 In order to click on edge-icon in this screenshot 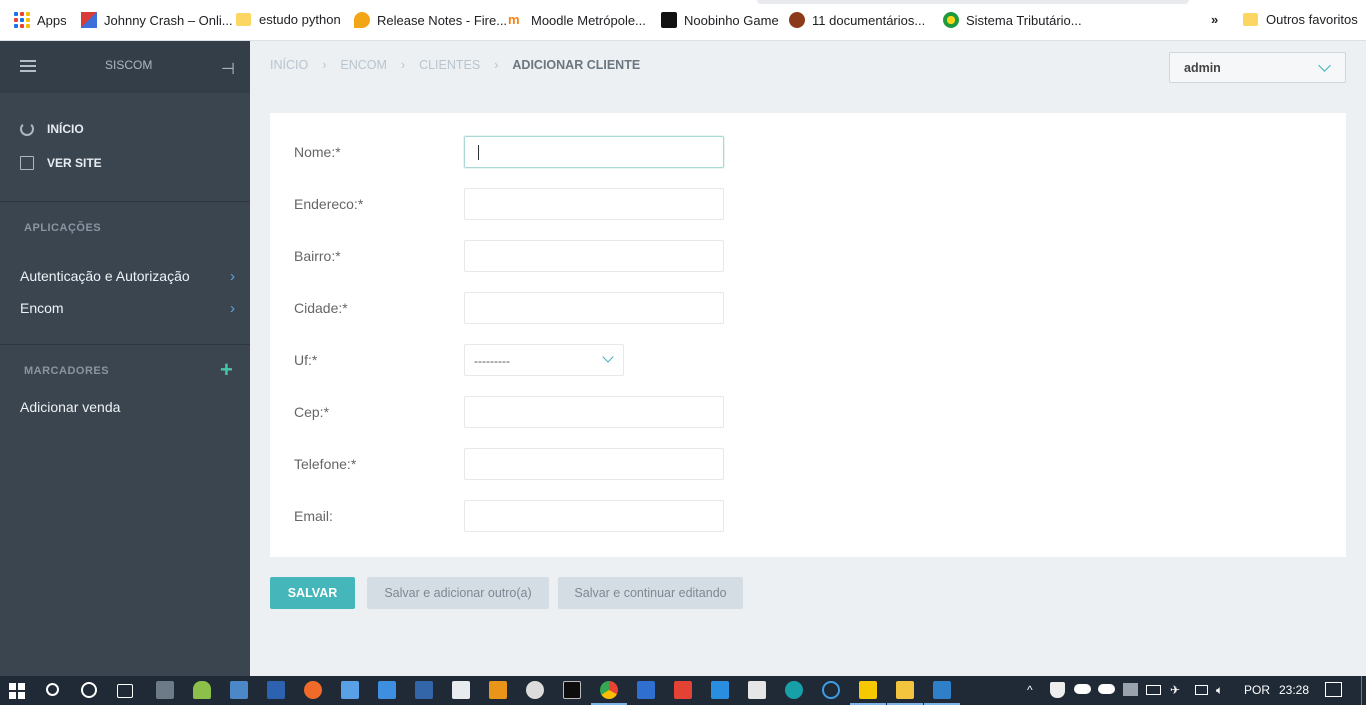, I will do `click(794, 690)`.